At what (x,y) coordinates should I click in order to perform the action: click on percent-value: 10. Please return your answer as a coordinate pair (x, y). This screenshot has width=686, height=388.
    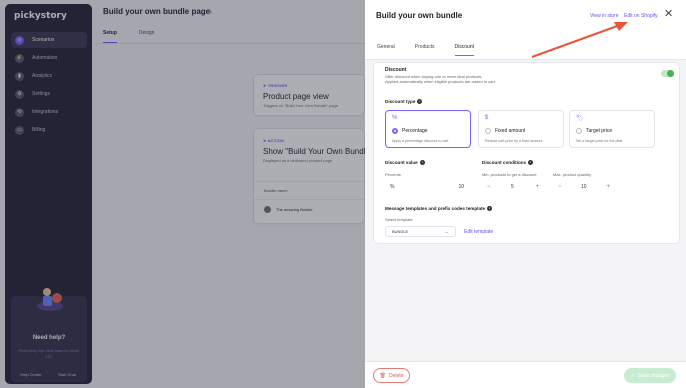
    Looking at the image, I should click on (461, 186).